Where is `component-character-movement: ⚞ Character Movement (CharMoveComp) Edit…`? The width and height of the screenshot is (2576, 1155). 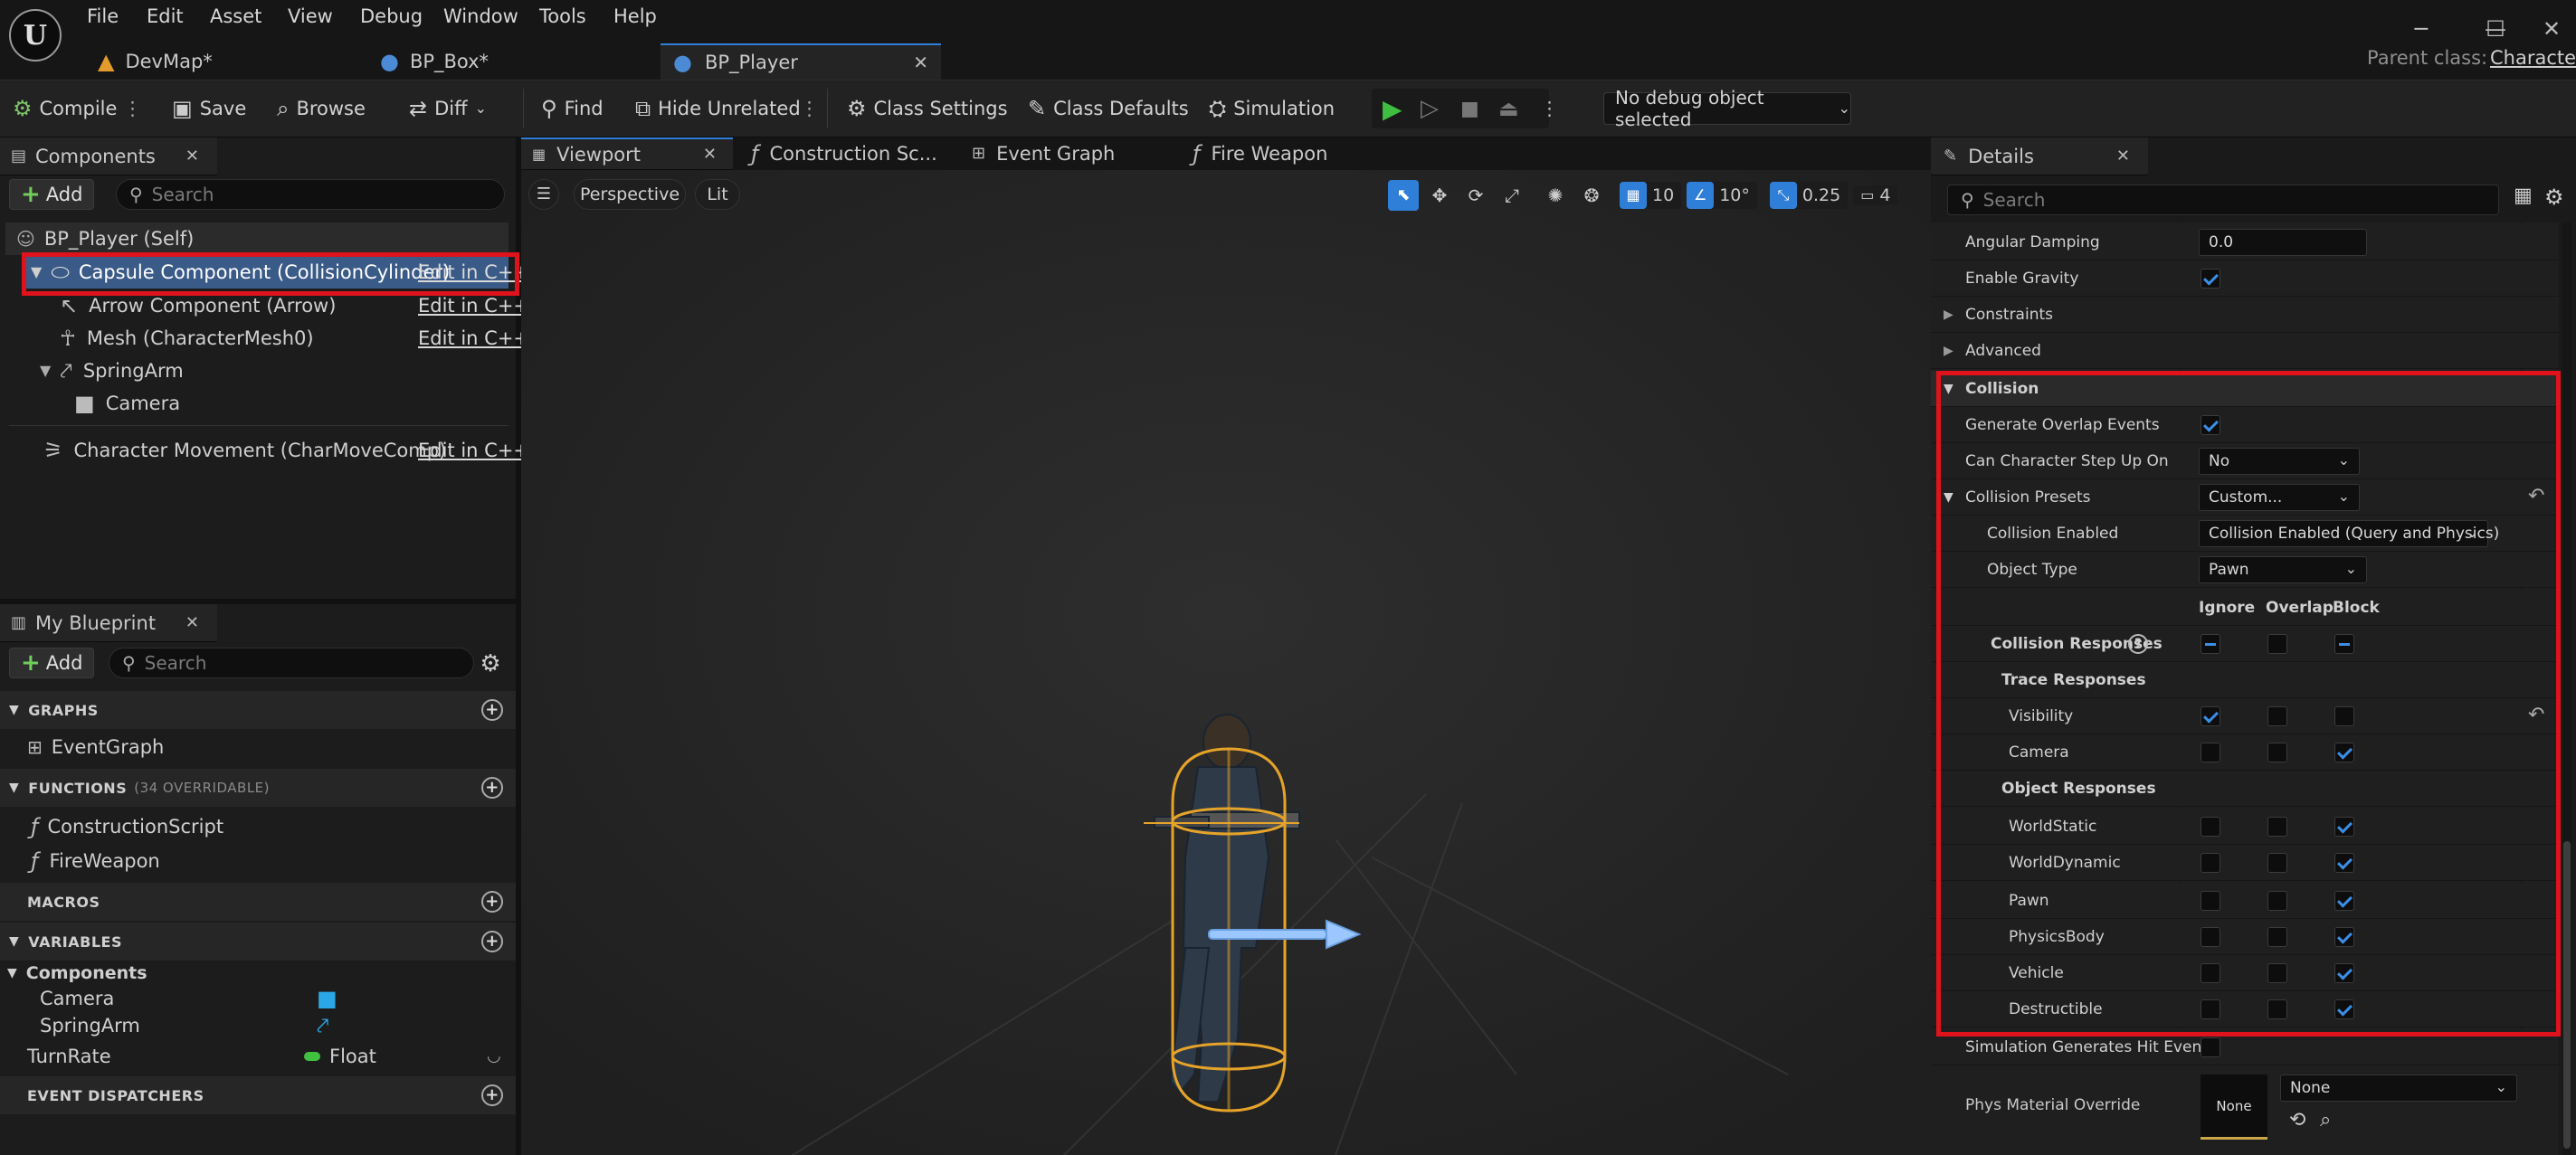 component-character-movement: ⚞ Character Movement (CharMoveComp) Edit… is located at coordinates (286, 451).